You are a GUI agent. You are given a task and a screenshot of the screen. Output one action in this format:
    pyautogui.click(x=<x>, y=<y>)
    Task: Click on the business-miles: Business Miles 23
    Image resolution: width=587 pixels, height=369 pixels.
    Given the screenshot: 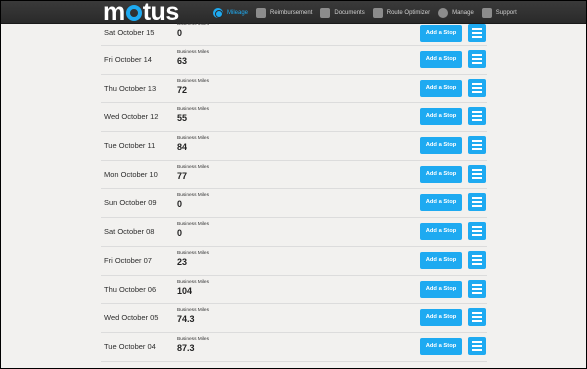 What is the action you would take?
    pyautogui.click(x=193, y=259)
    